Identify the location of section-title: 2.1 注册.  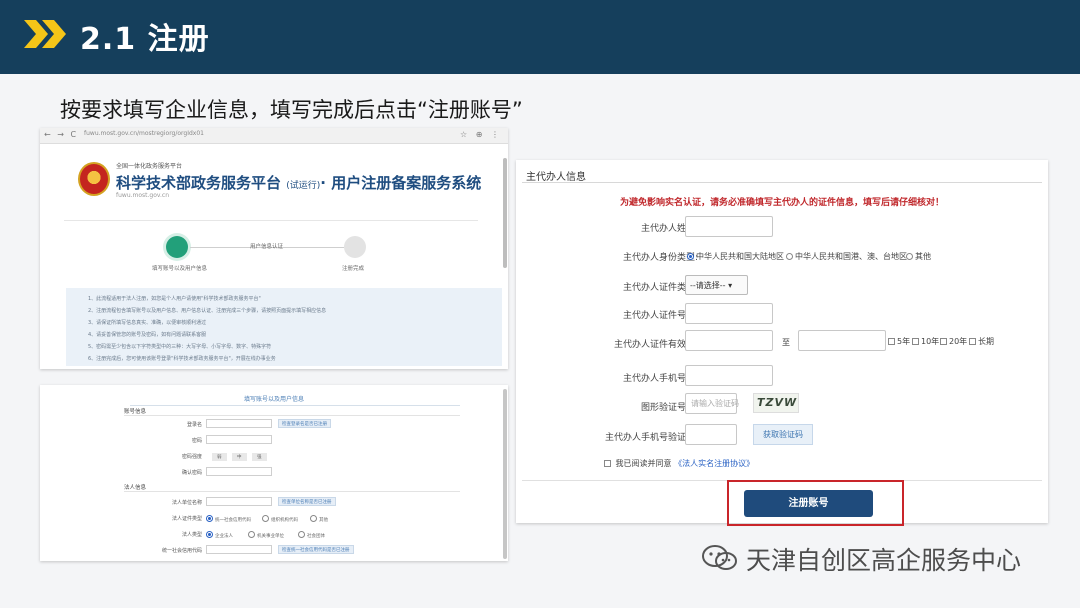
(145, 39).